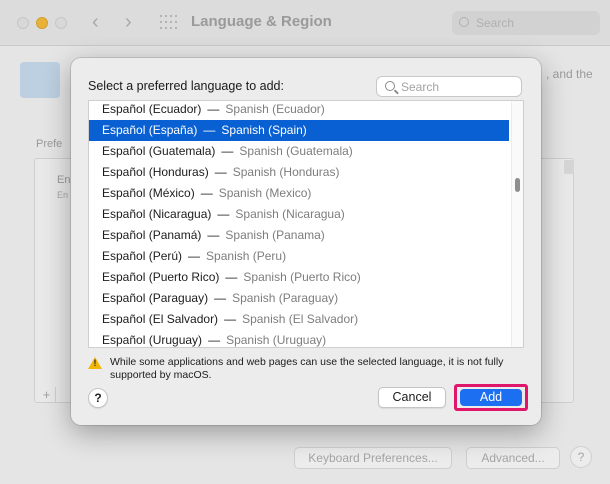 This screenshot has height=484, width=610. Describe the element at coordinates (581, 457) in the screenshot. I see `window-help-button: ?` at that location.